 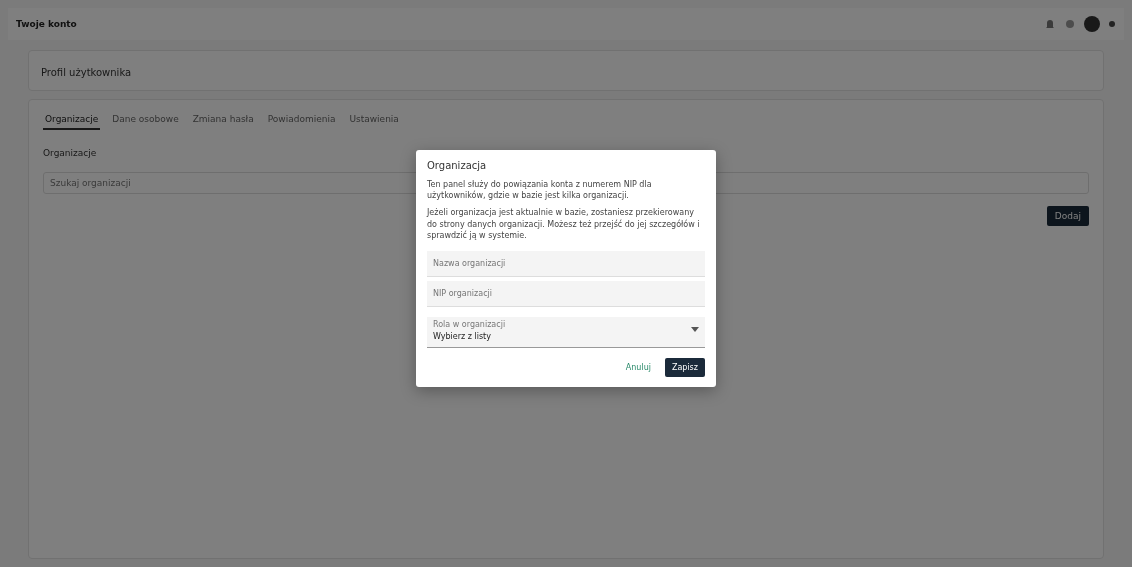 What do you see at coordinates (301, 120) in the screenshot?
I see `tab: Powiadomienia` at bounding box center [301, 120].